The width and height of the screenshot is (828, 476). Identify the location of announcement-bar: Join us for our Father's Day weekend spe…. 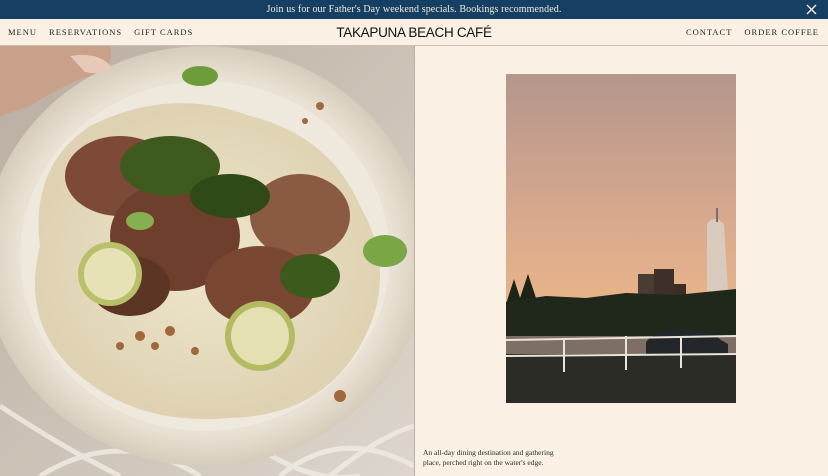
(414, 9).